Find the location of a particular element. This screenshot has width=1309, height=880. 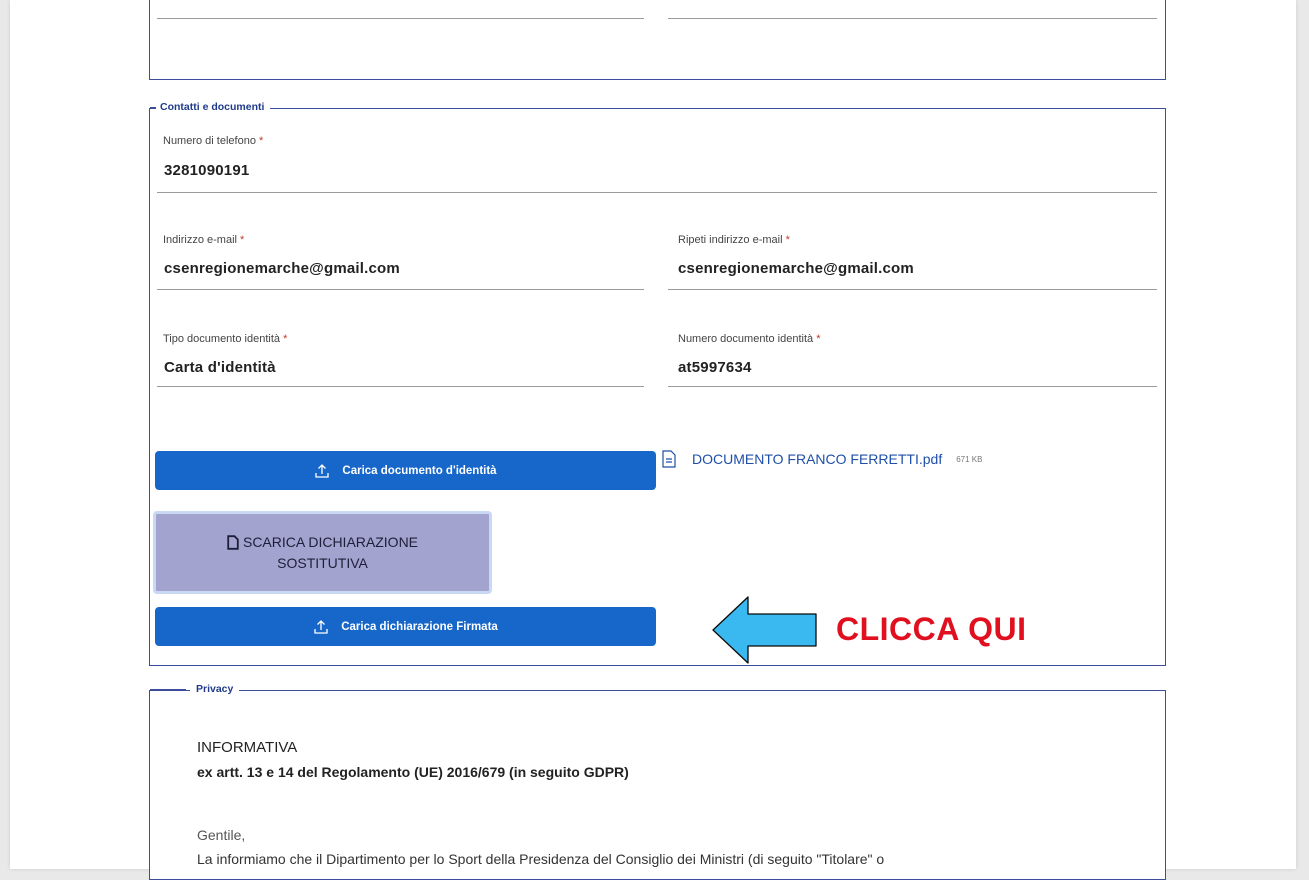

phone-label: Numero di telefono * is located at coordinates (213, 141).